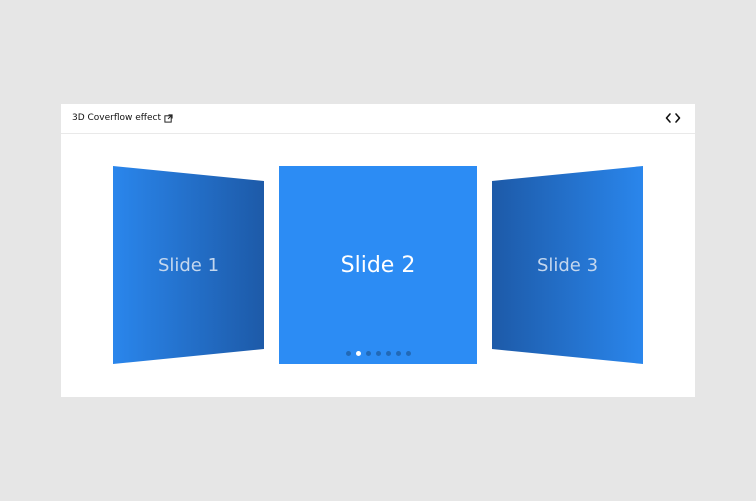 This screenshot has height=501, width=756. I want to click on slide-1: Slide 1, so click(188, 265).